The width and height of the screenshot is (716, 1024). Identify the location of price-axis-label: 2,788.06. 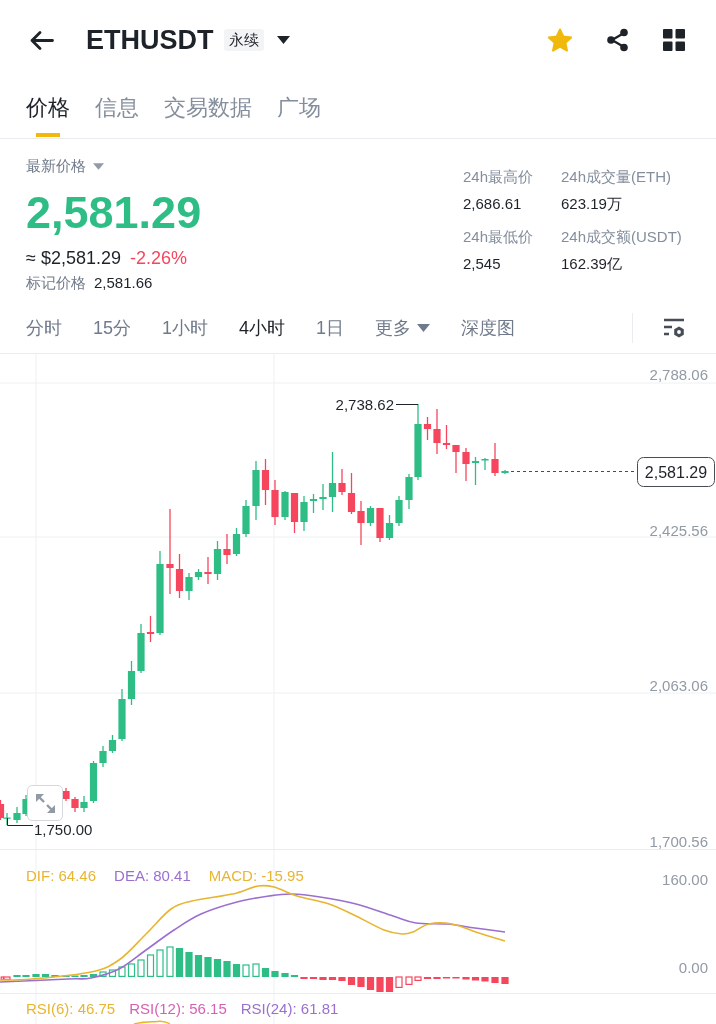
(678, 374).